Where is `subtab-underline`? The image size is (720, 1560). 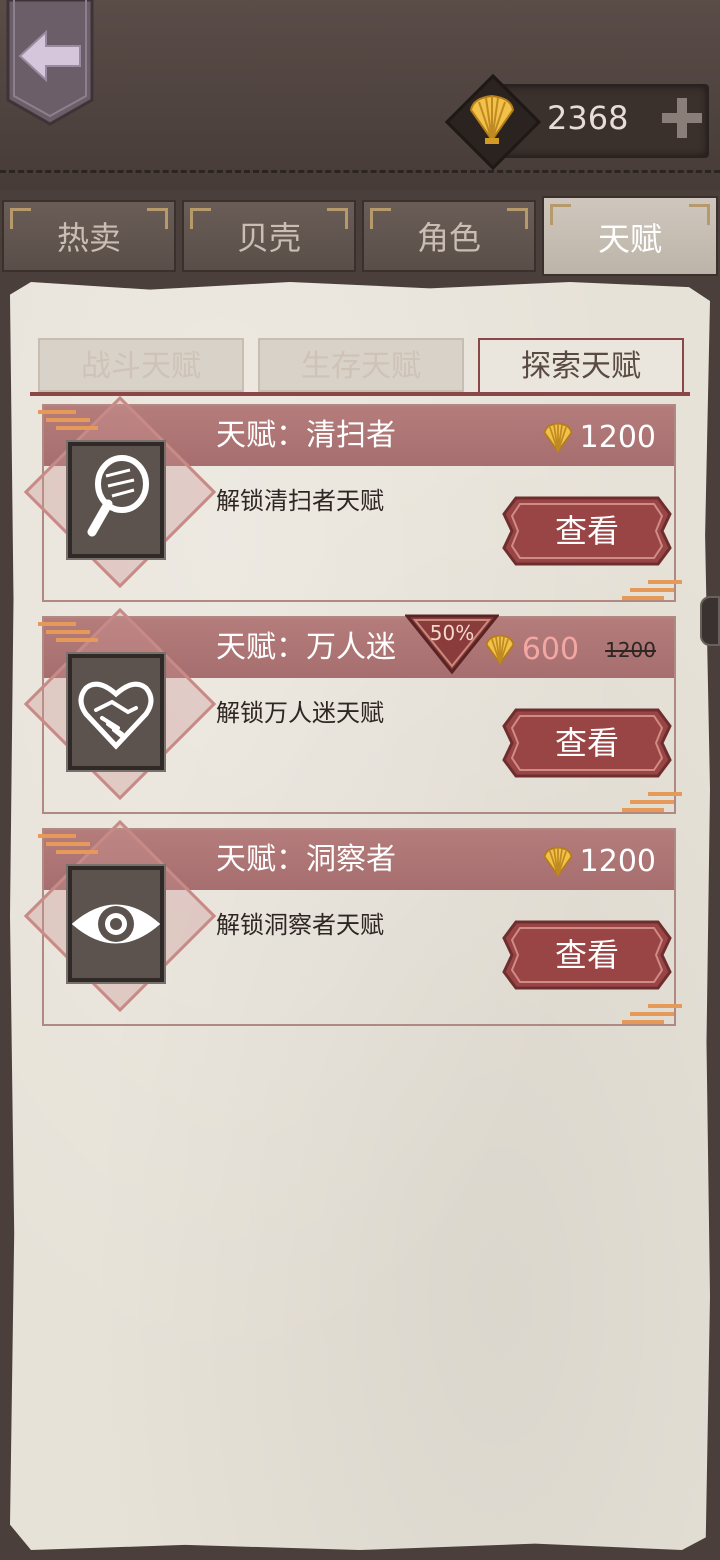 subtab-underline is located at coordinates (360, 394).